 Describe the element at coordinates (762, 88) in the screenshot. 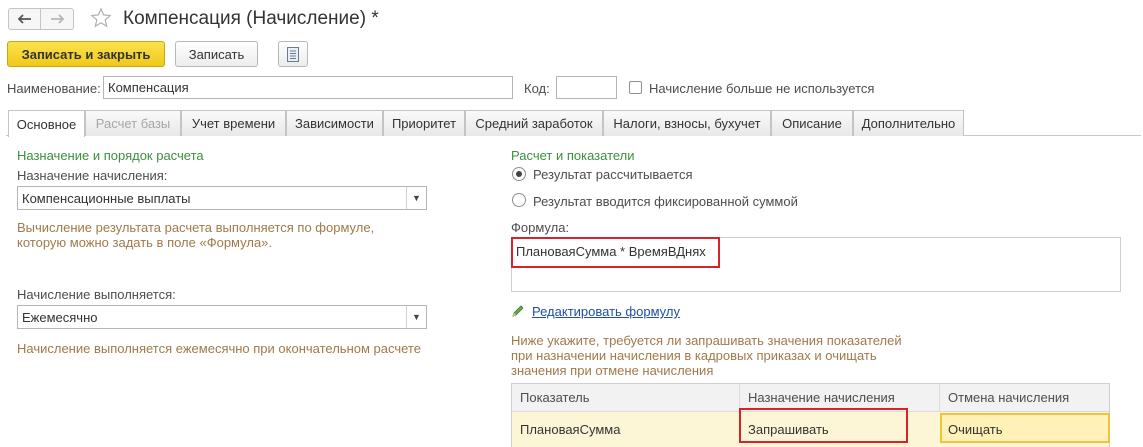

I see `not-used-label: Начисление больше не используется` at that location.